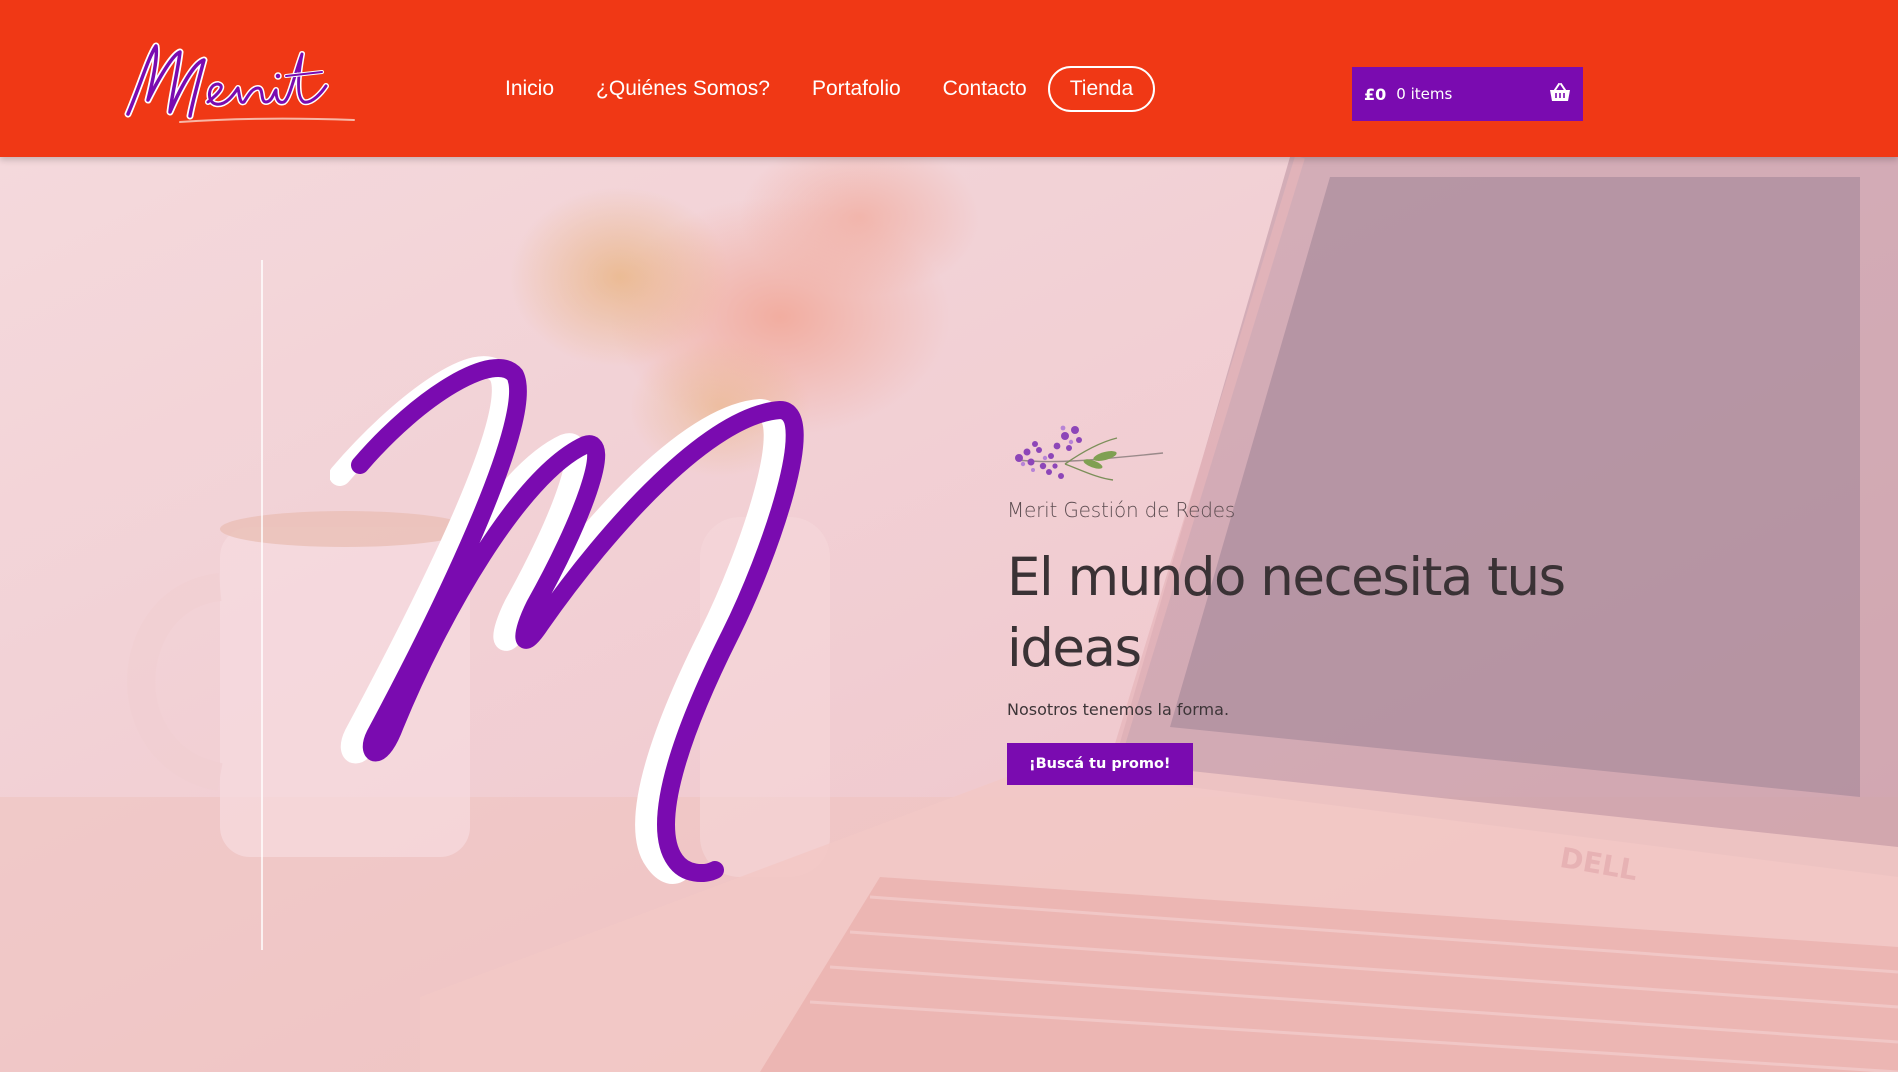 This screenshot has height=1072, width=1898. I want to click on hero-tagline: Nosotros tenemos la forma., so click(1118, 709).